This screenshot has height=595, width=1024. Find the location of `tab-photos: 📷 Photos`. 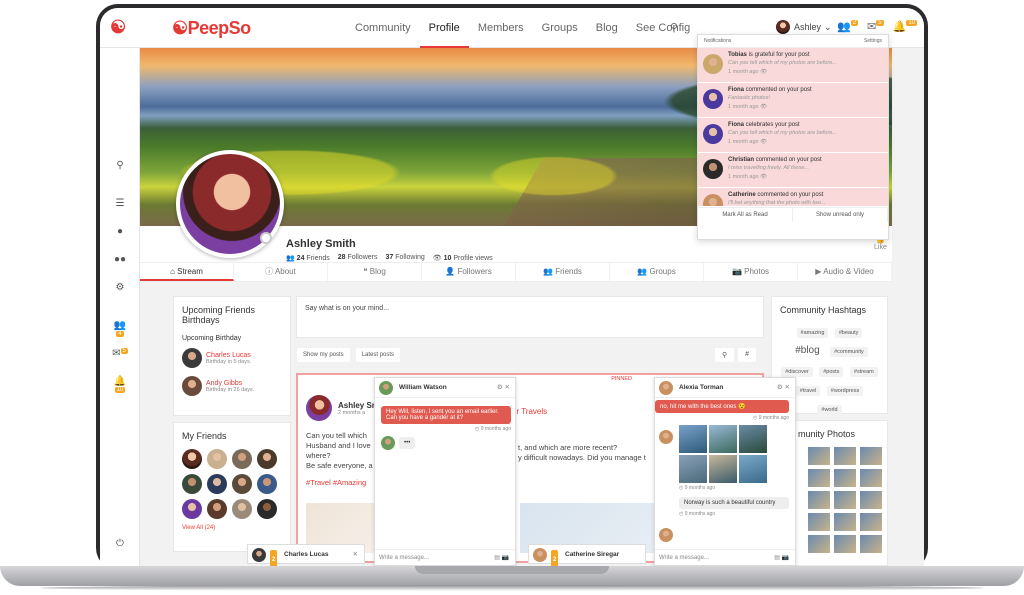

tab-photos: 📷 Photos is located at coordinates (751, 272).